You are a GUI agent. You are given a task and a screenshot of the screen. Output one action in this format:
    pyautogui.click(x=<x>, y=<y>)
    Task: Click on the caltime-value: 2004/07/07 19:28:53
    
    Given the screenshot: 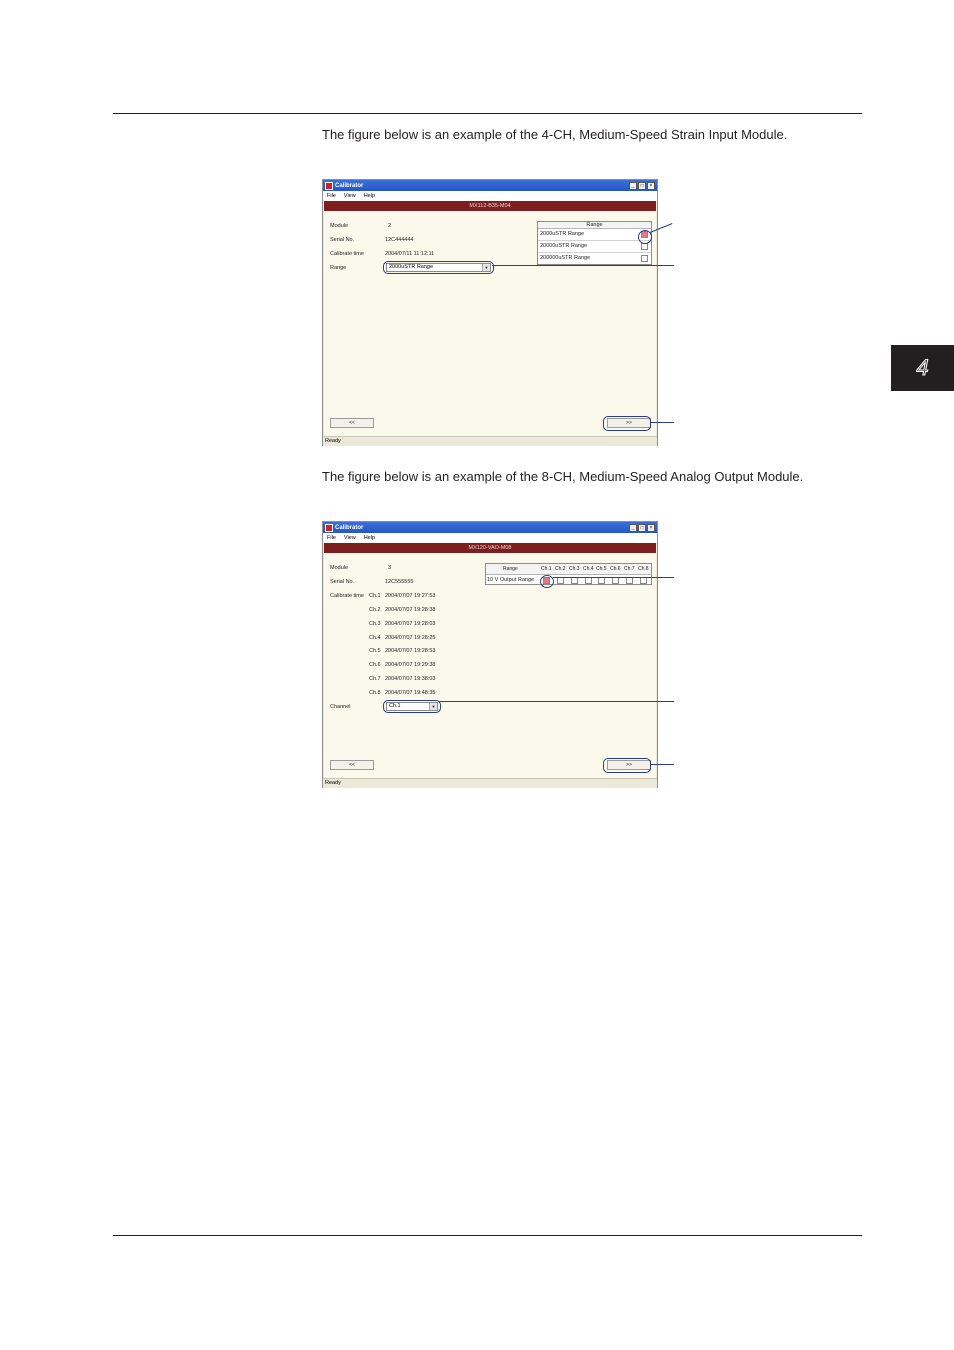 What is the action you would take?
    pyautogui.click(x=410, y=651)
    